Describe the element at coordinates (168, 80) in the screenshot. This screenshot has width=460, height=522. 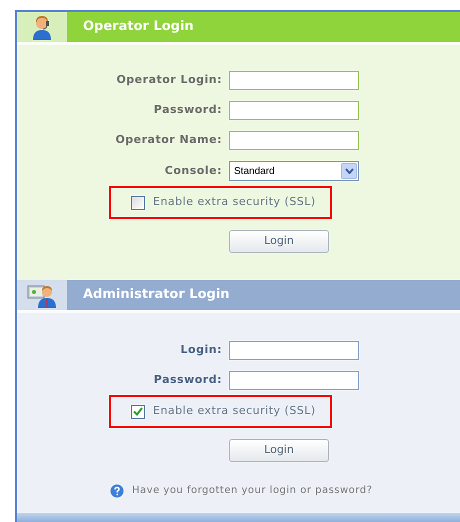
I see `field-label: Operator Login:` at that location.